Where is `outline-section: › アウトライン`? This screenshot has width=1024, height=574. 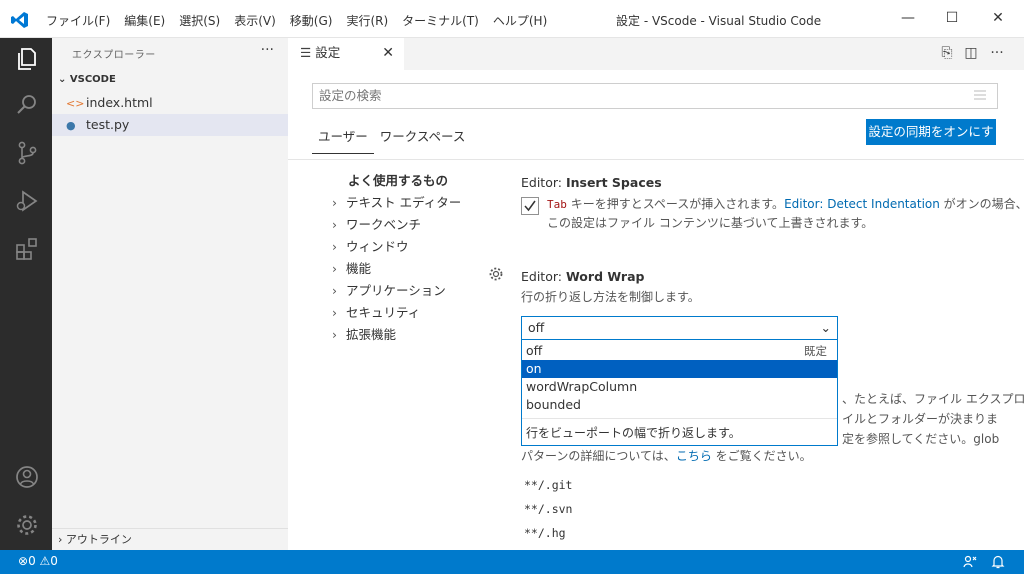
outline-section: › アウトライン is located at coordinates (170, 539).